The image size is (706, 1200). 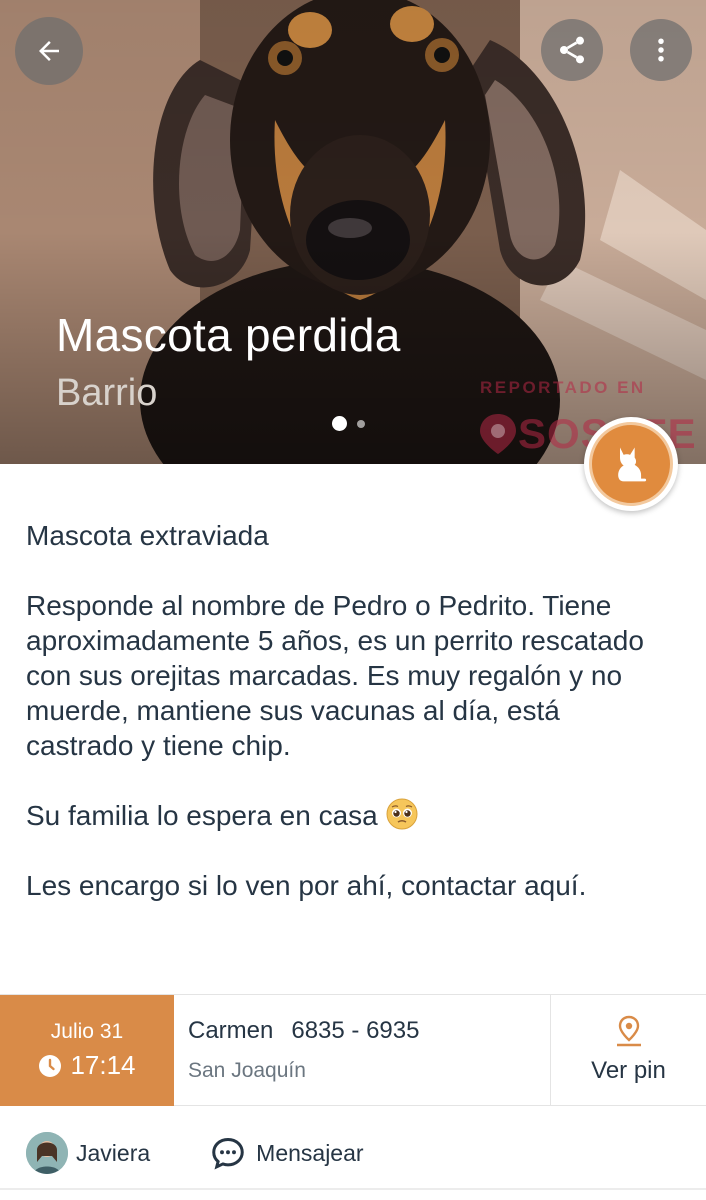 I want to click on carousel-dot-active, so click(x=339, y=423).